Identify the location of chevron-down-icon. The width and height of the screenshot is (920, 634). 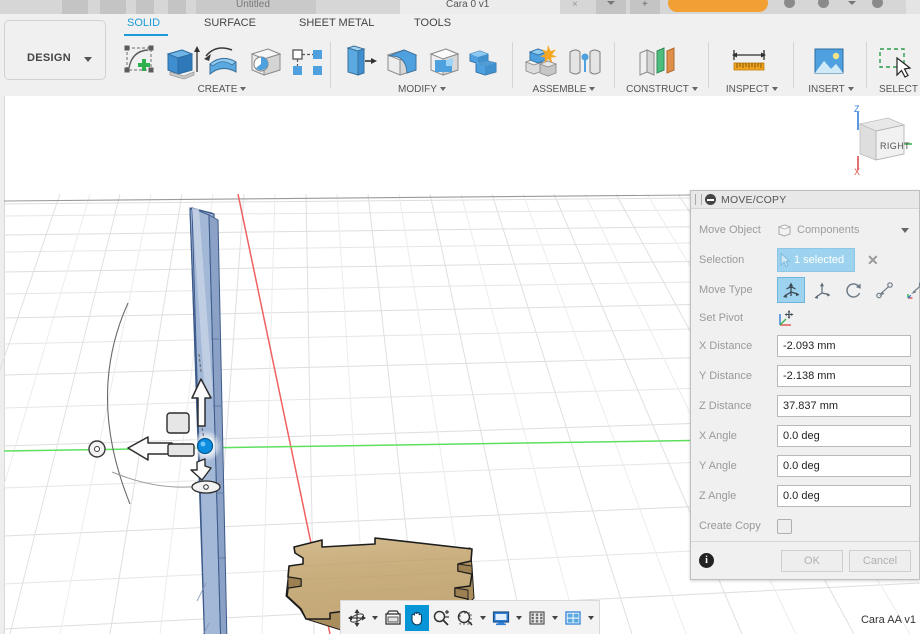
(611, 3).